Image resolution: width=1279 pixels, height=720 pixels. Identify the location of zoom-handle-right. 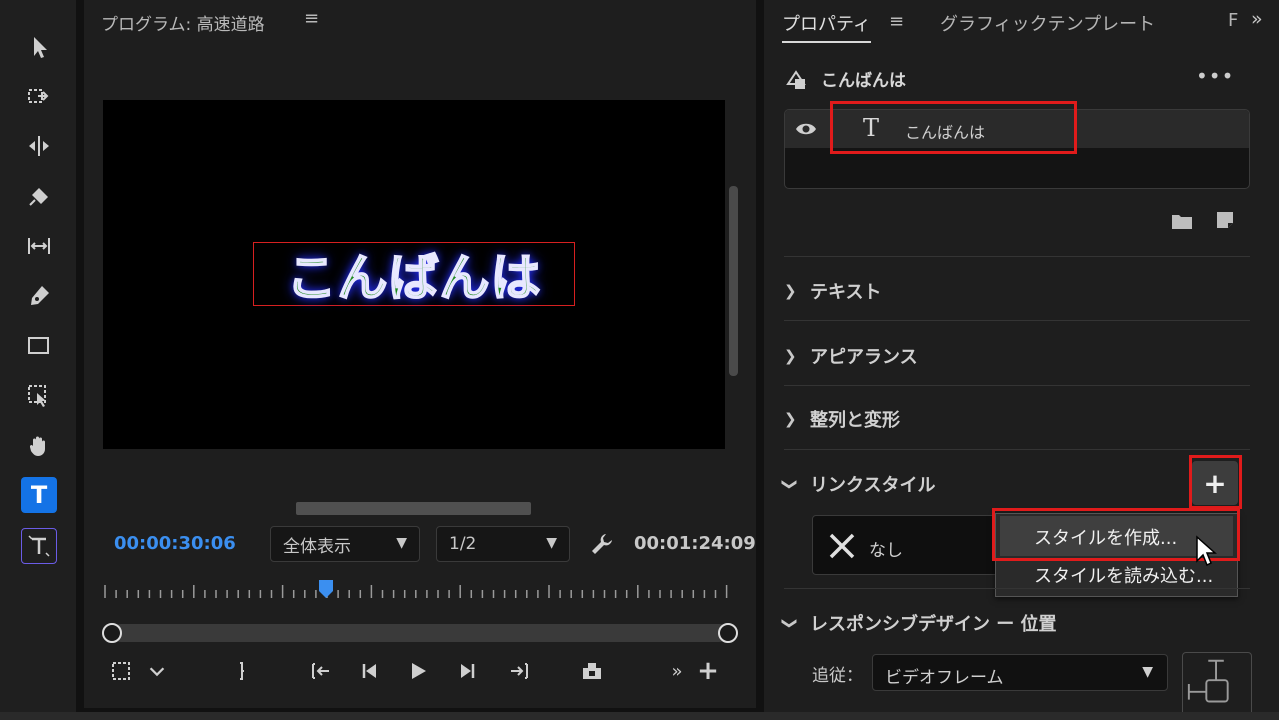
(728, 633).